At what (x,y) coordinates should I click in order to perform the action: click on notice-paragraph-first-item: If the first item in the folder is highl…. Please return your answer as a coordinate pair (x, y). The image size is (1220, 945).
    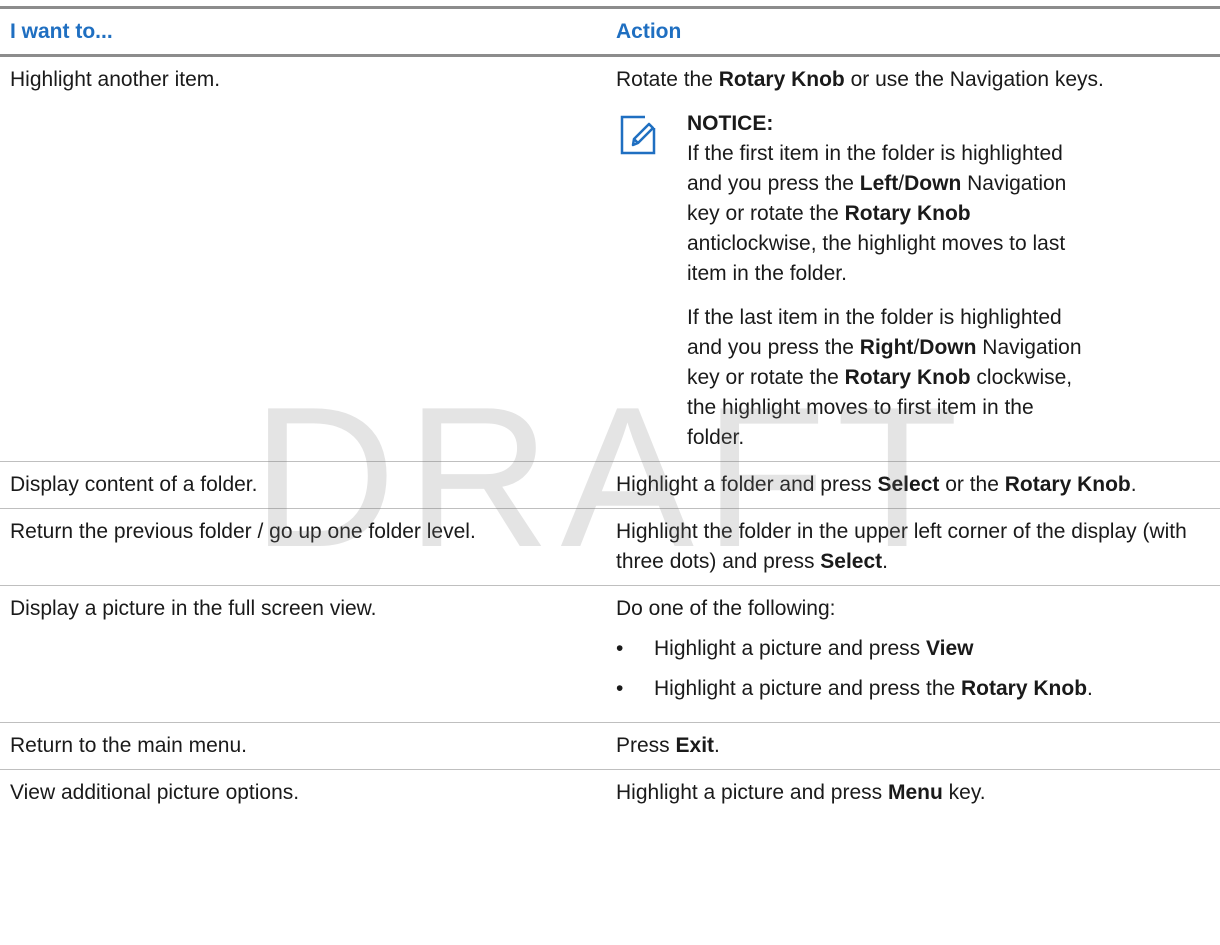
    Looking at the image, I should click on (877, 213).